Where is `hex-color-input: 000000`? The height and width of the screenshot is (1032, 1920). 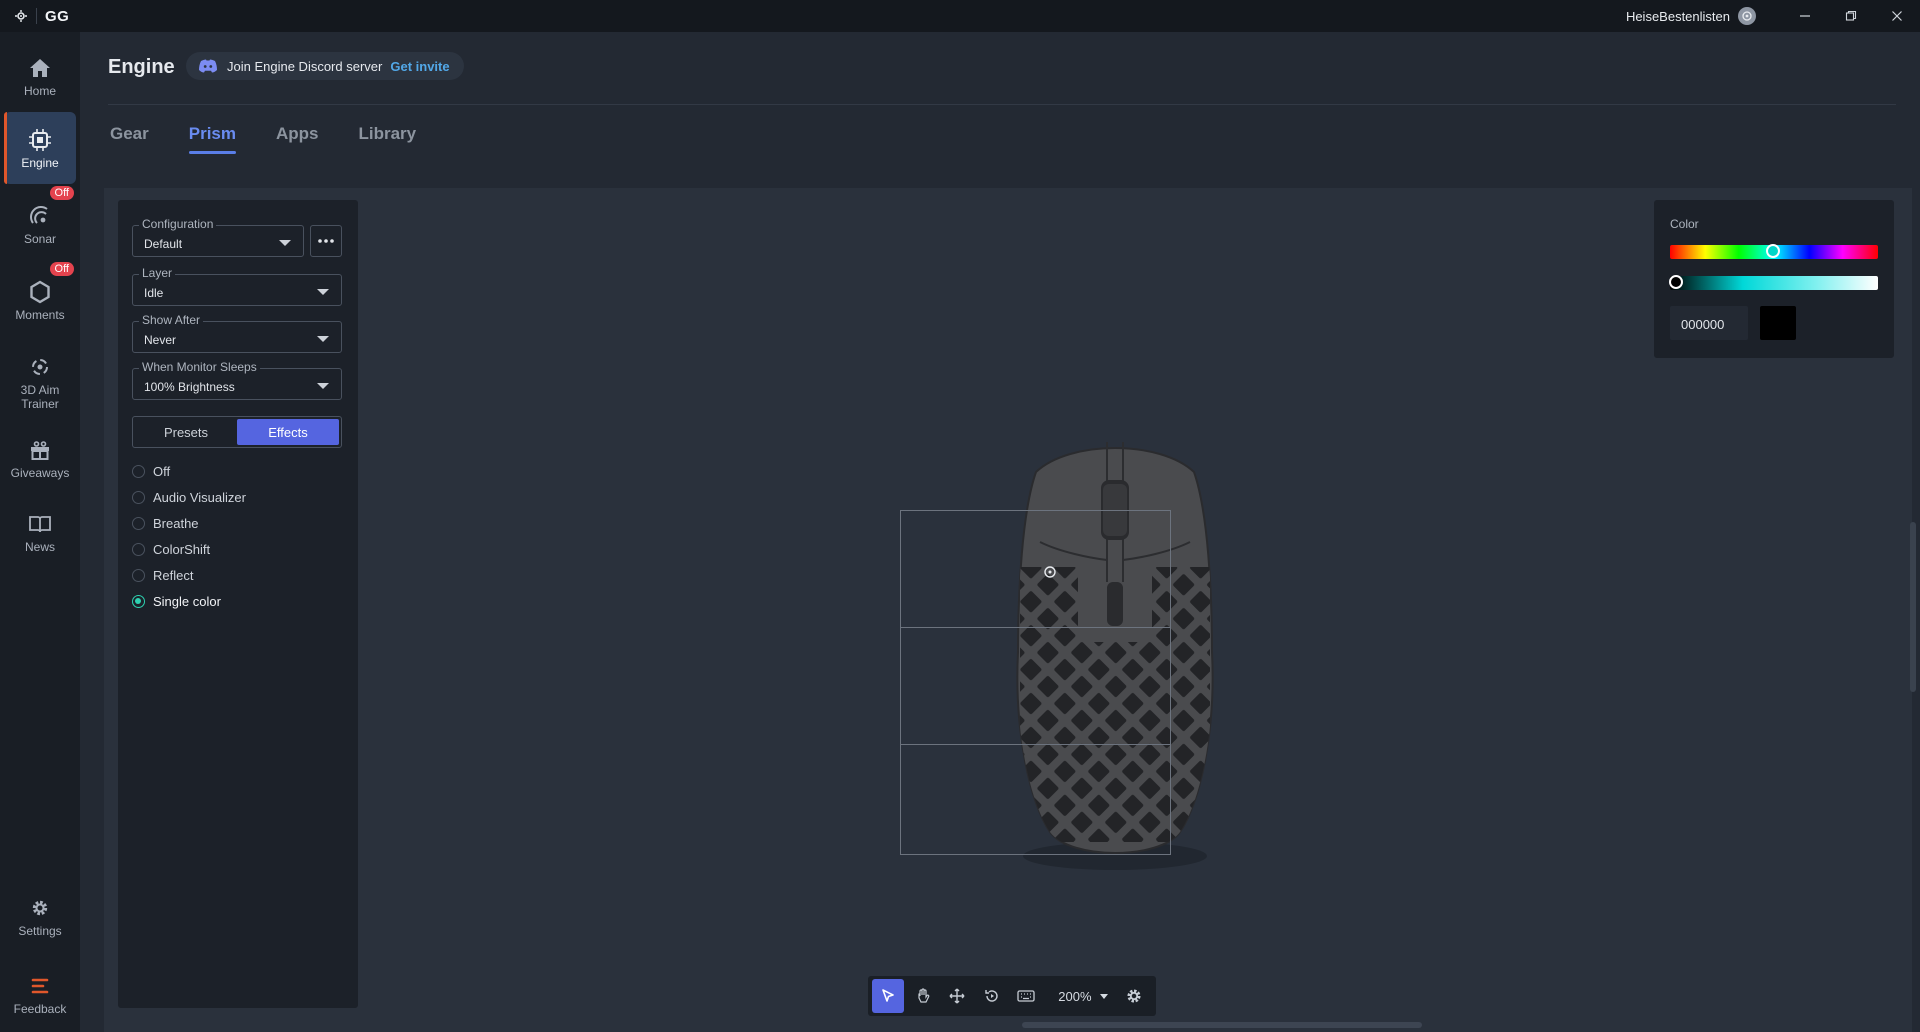 hex-color-input: 000000 is located at coordinates (1709, 323).